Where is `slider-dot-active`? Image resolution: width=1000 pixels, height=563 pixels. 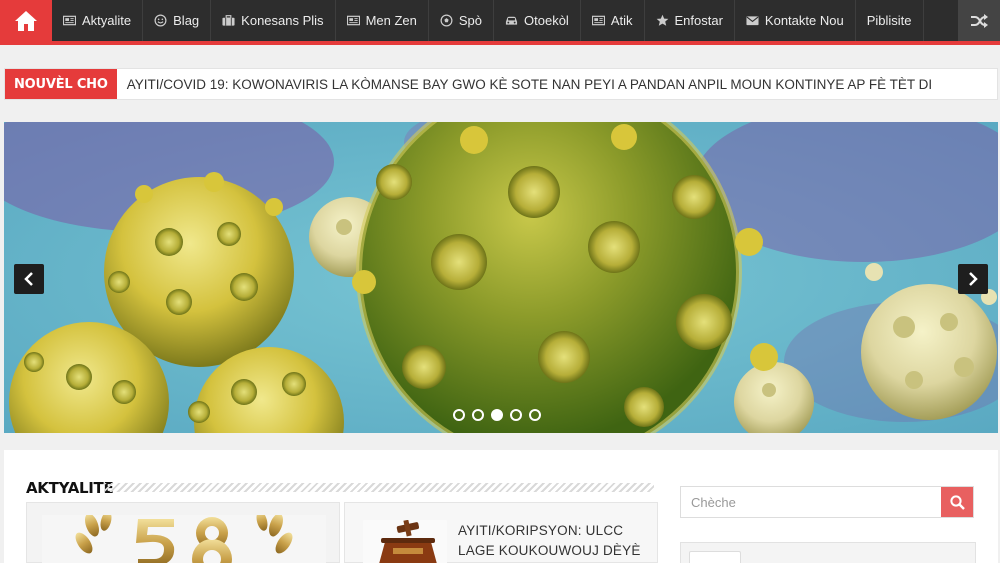
slider-dot-active is located at coordinates (497, 415).